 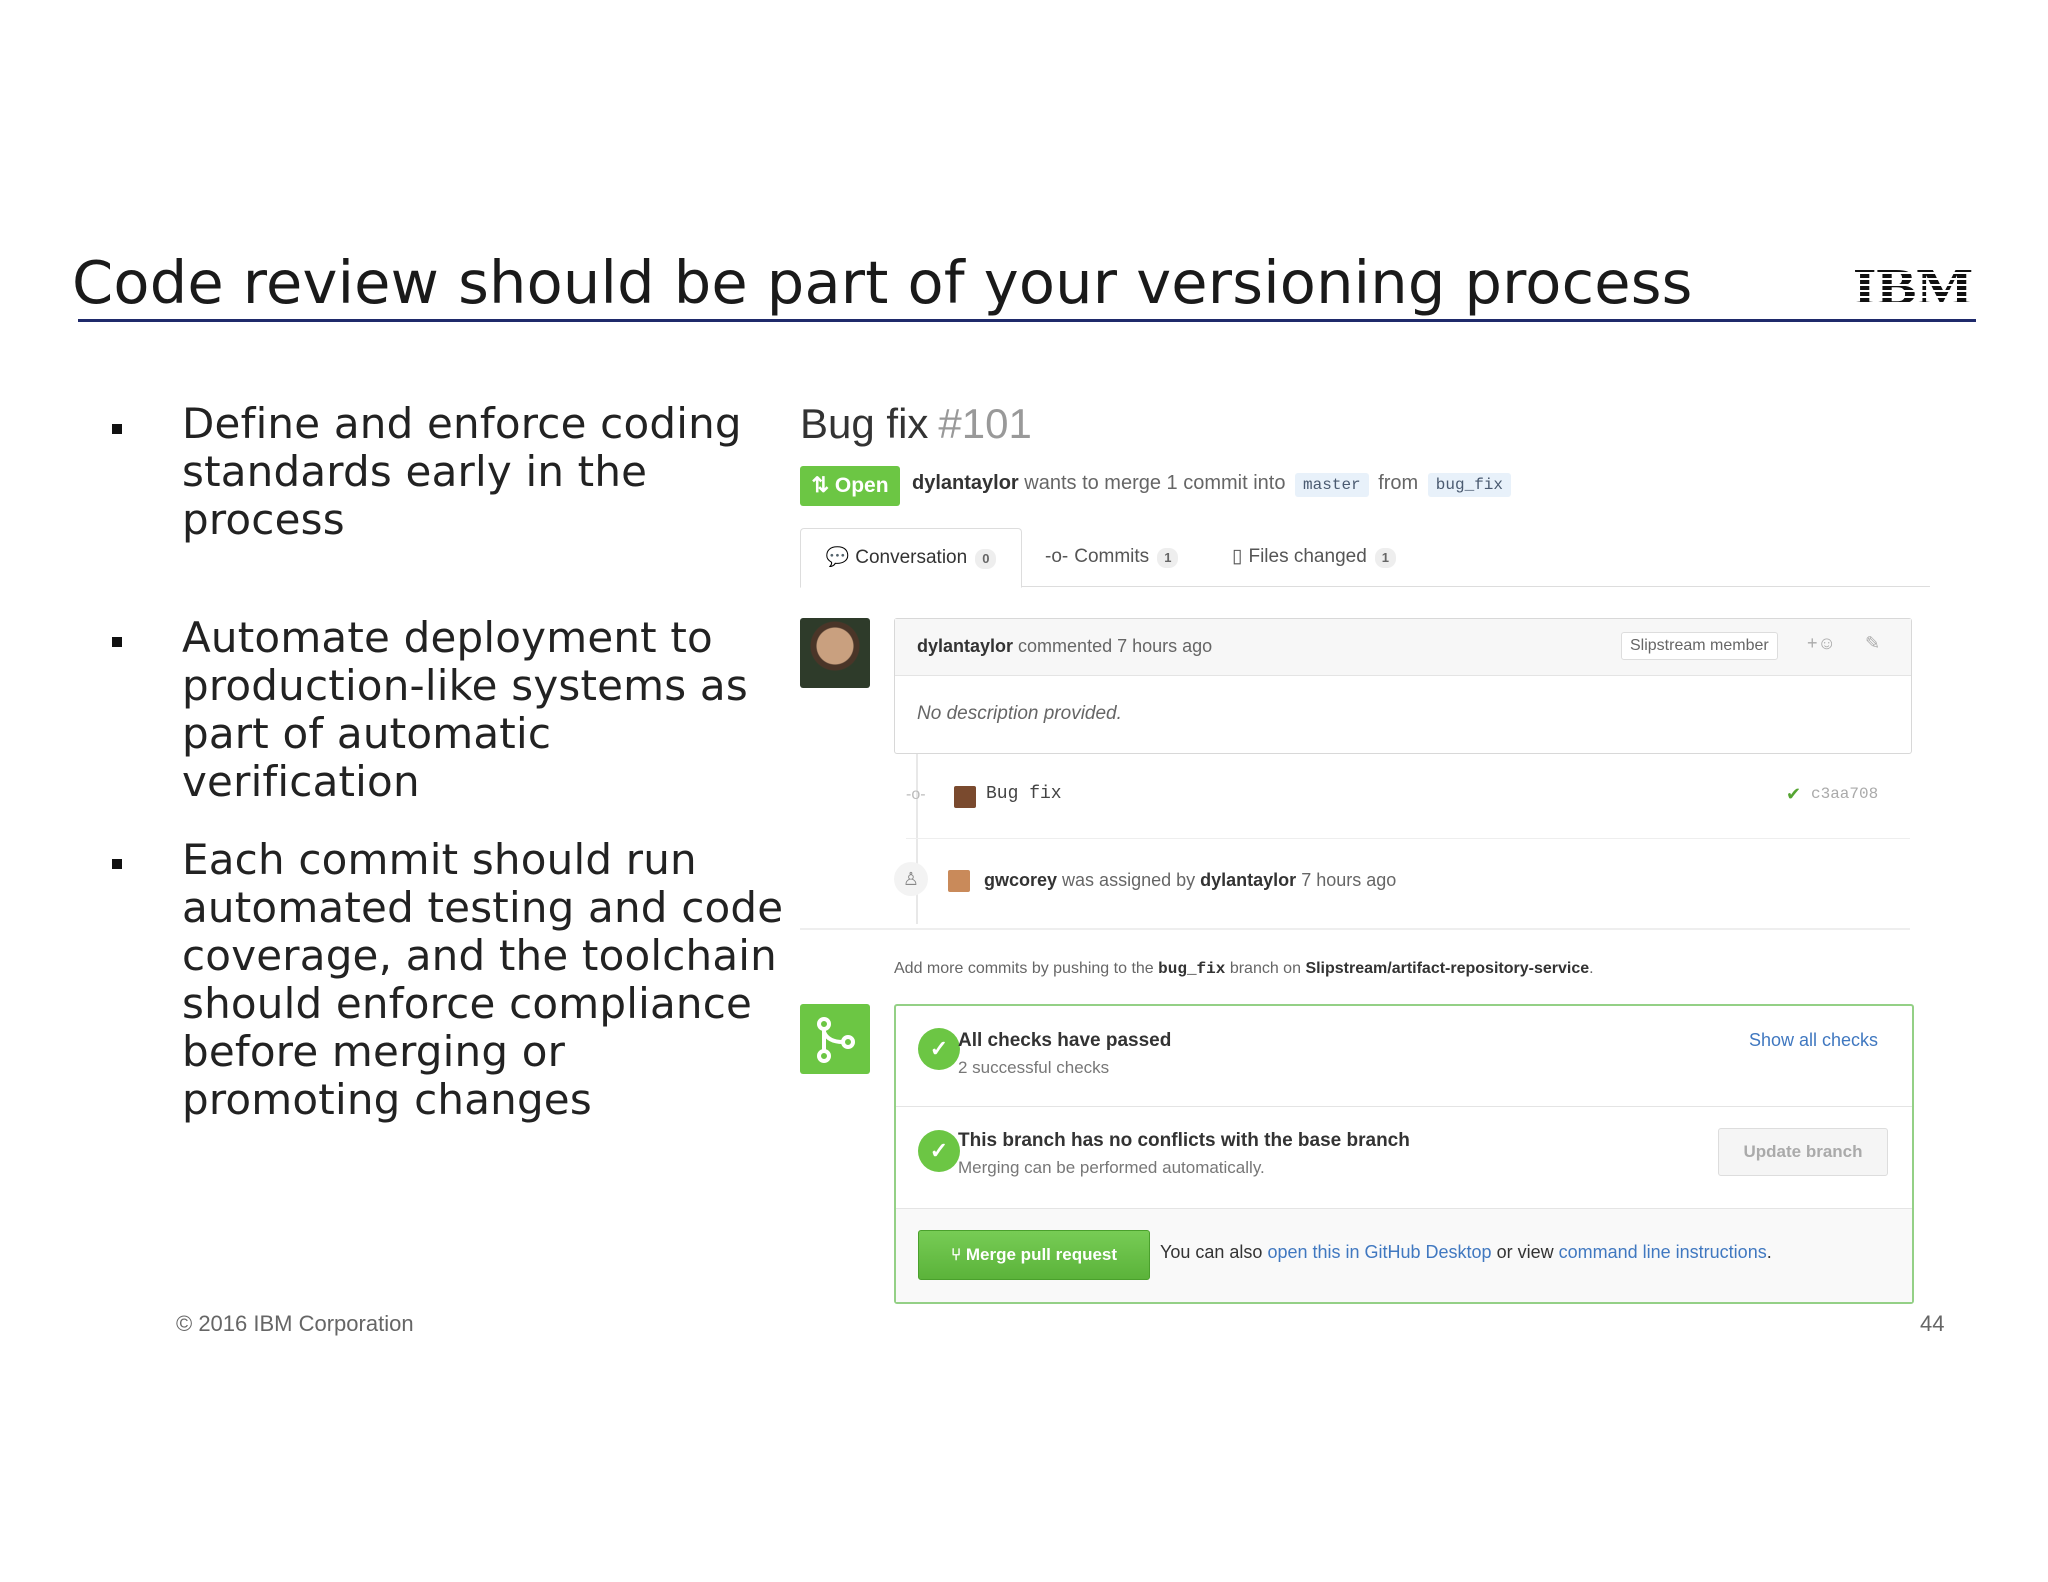 I want to click on ibm-logo: IBM, so click(x=1913, y=285).